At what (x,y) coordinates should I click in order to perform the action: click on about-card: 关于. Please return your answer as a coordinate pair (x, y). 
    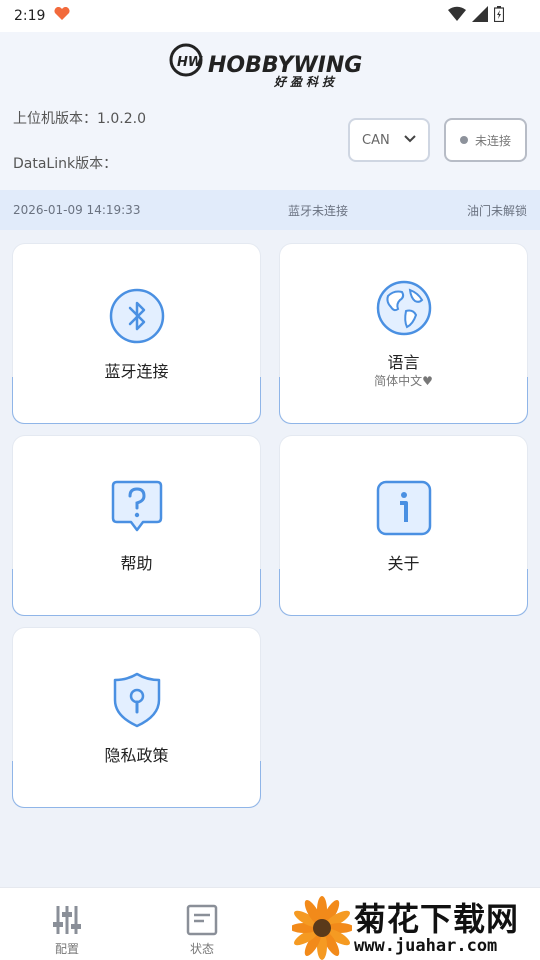
    Looking at the image, I should click on (403, 526).